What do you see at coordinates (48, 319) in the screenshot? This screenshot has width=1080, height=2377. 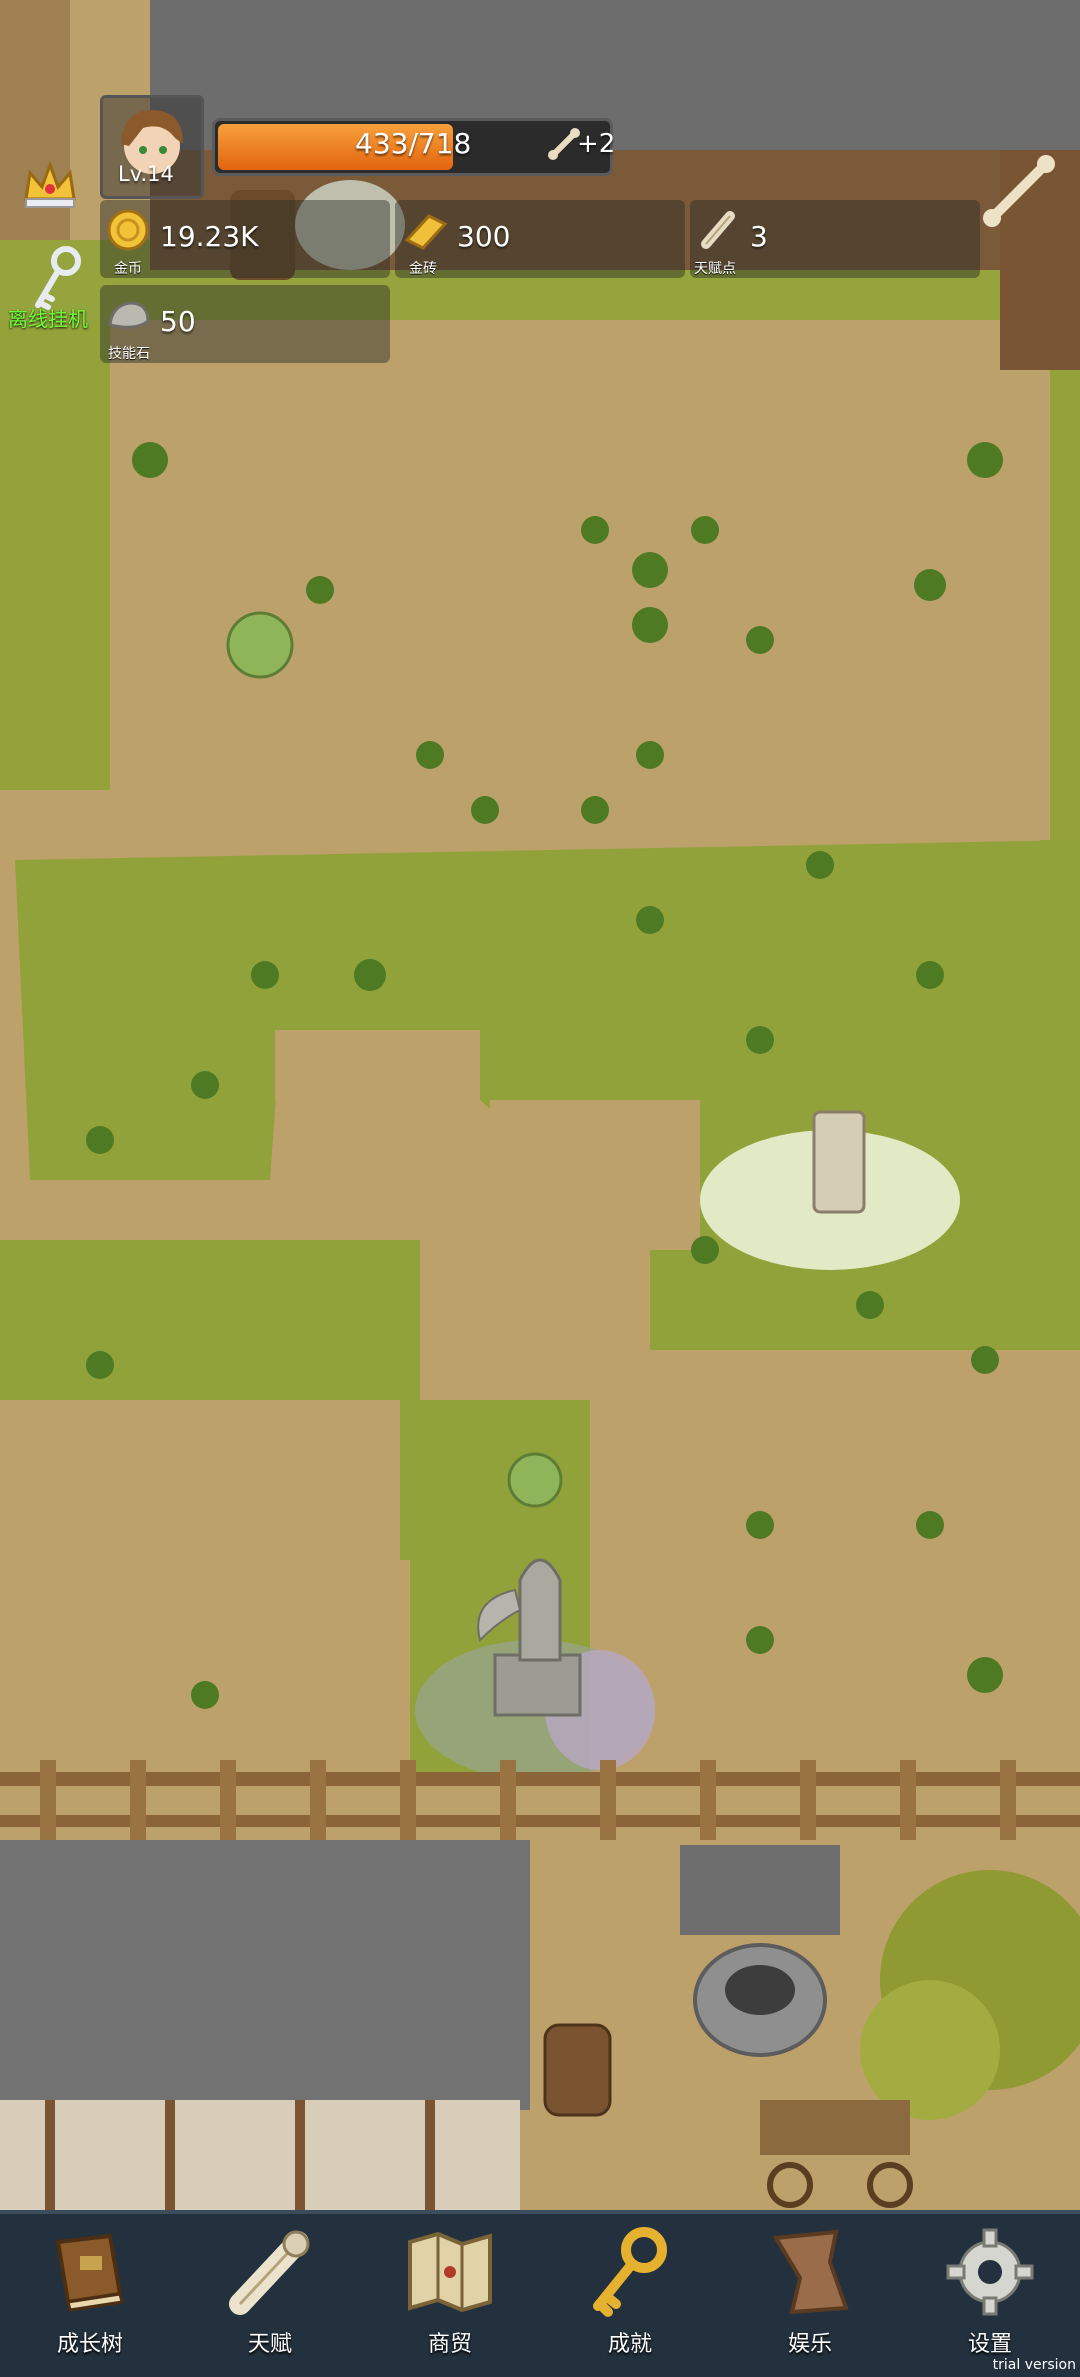 I see `idle-label: 离线挂机` at bounding box center [48, 319].